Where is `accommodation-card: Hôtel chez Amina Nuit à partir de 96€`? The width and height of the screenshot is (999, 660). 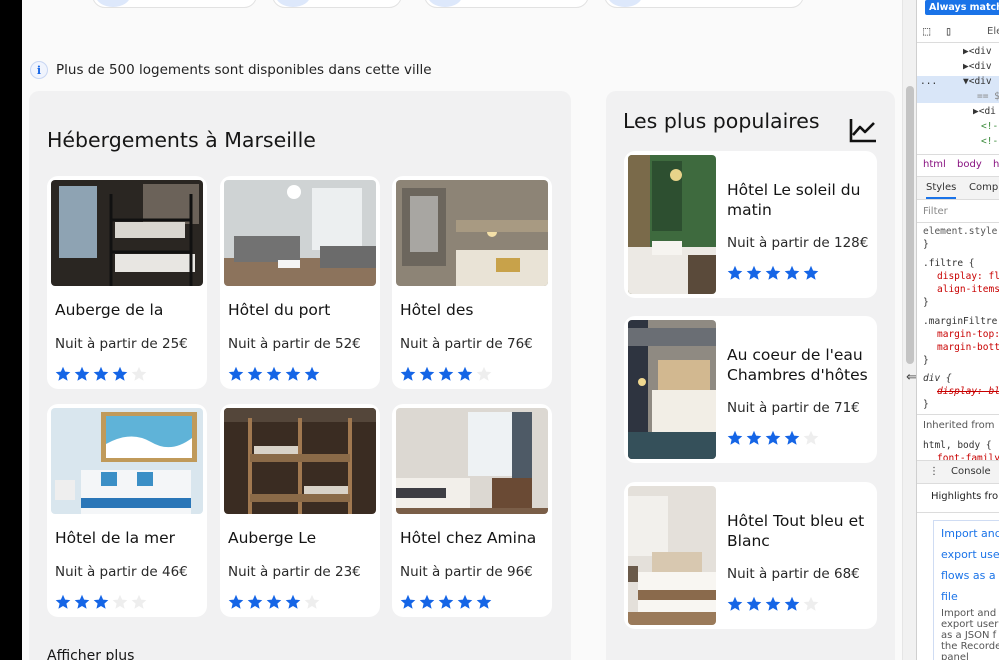 accommodation-card: Hôtel chez Amina Nuit à partir de 96€ is located at coordinates (472, 510).